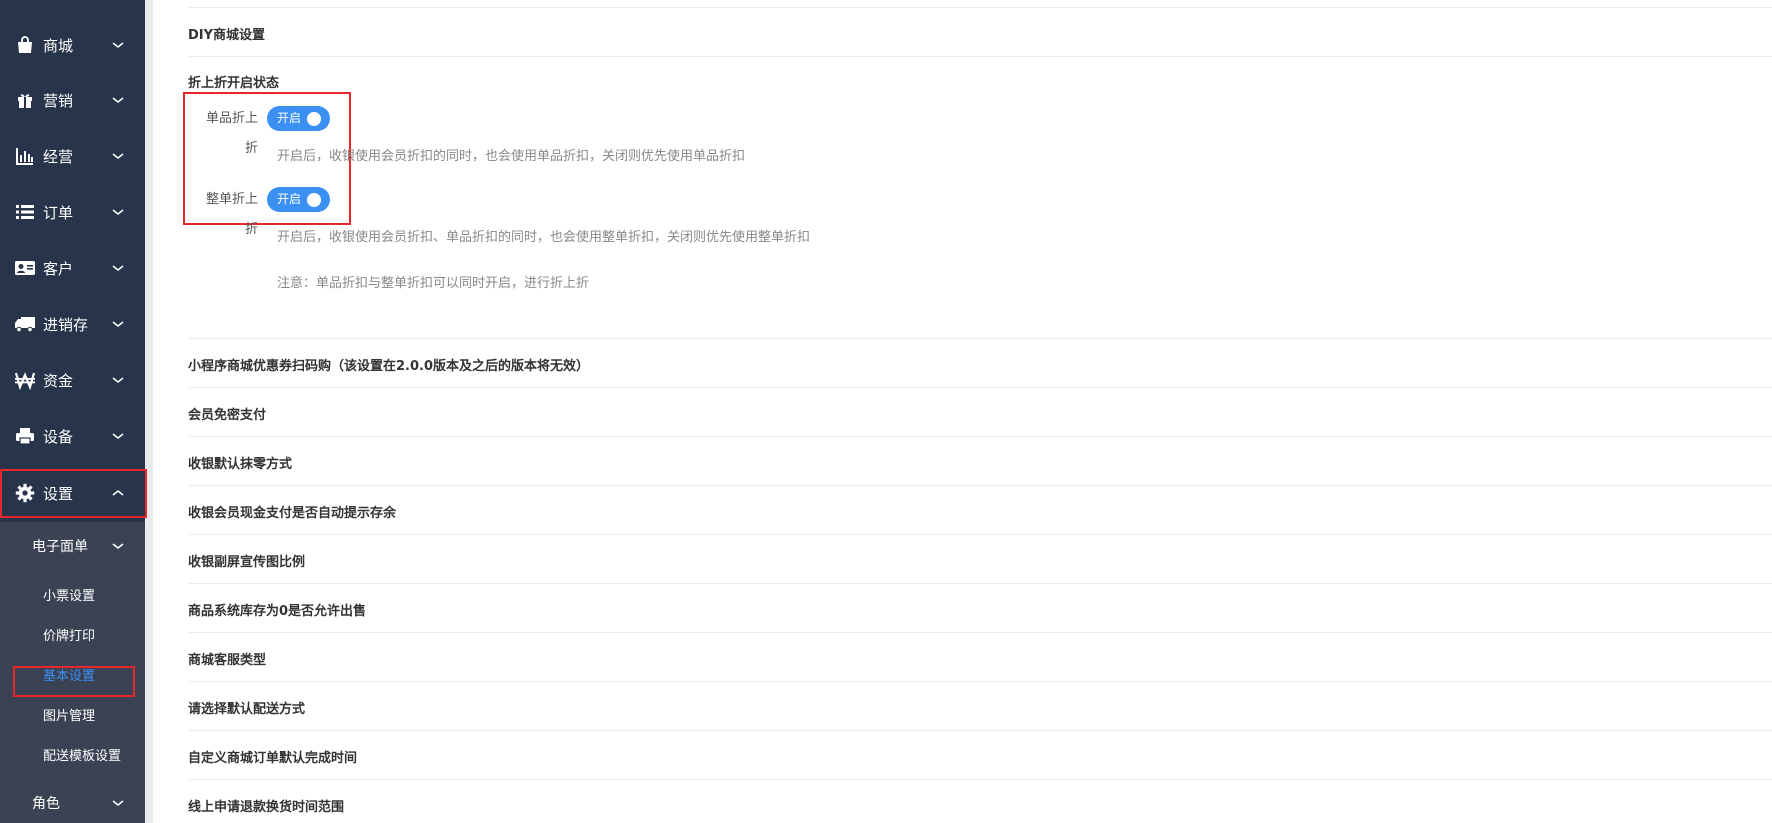 The image size is (1772, 823). I want to click on sidebar-item-devices: 设备, so click(72, 436).